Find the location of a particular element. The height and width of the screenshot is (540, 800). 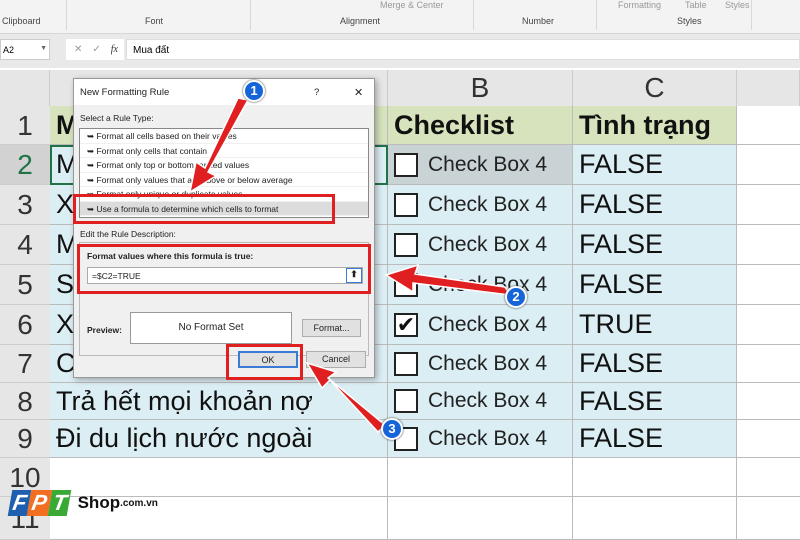

logo-domain-text: .com.vn is located at coordinates (139, 503).